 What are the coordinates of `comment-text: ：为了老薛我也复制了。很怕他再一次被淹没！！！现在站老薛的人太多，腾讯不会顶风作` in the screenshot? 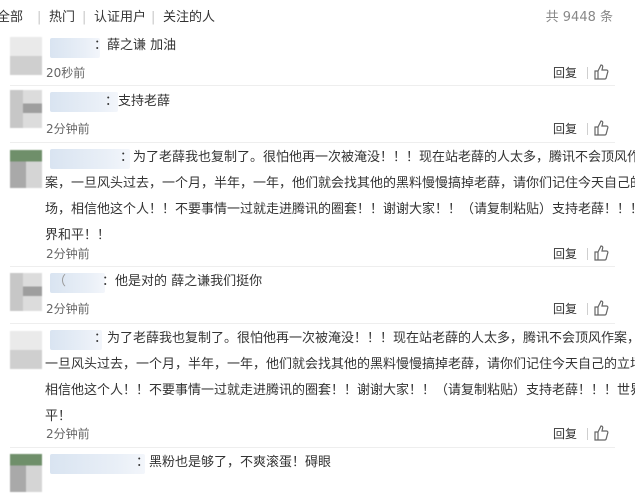 It's located at (377, 157).